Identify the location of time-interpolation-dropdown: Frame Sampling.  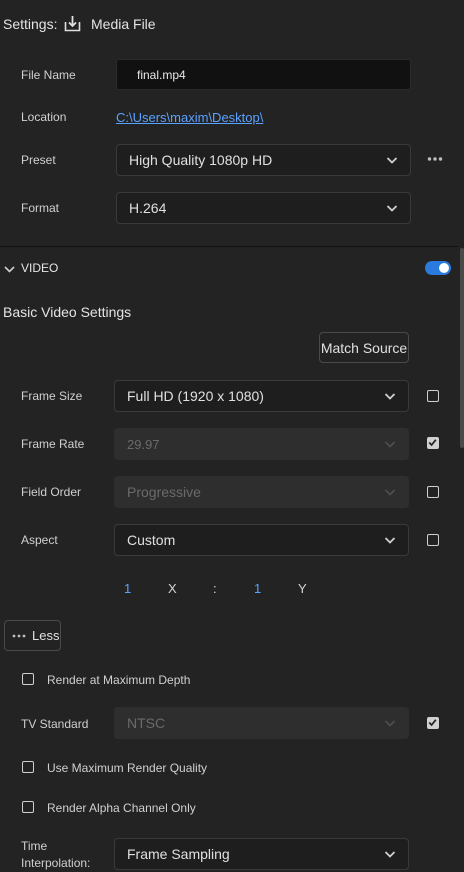
(261, 854).